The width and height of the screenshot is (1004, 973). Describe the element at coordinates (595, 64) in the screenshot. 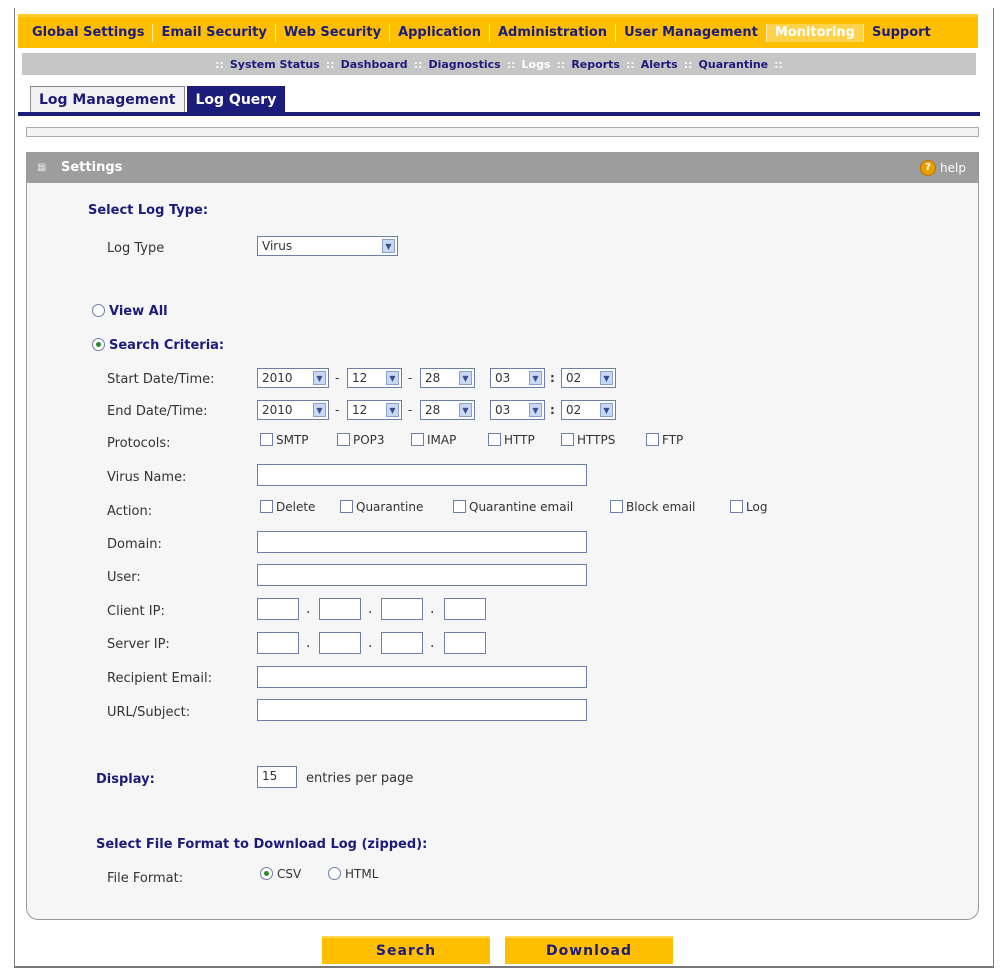

I see `subnav-reports: Reports` at that location.